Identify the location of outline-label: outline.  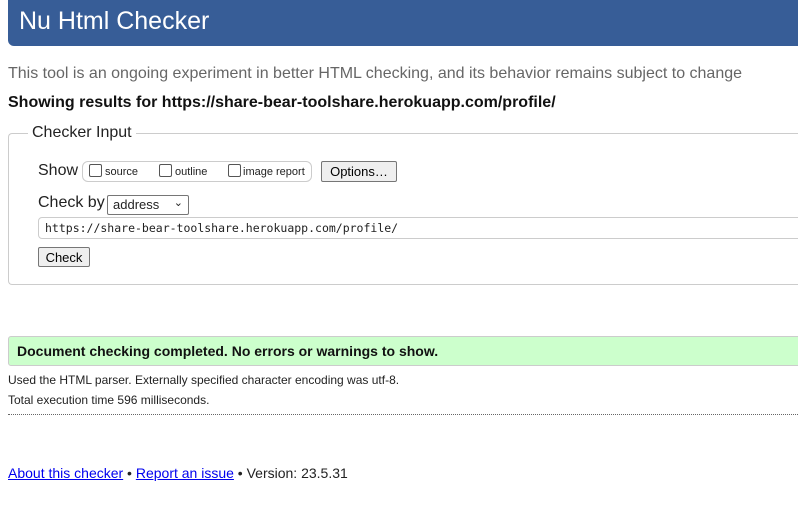
(191, 172).